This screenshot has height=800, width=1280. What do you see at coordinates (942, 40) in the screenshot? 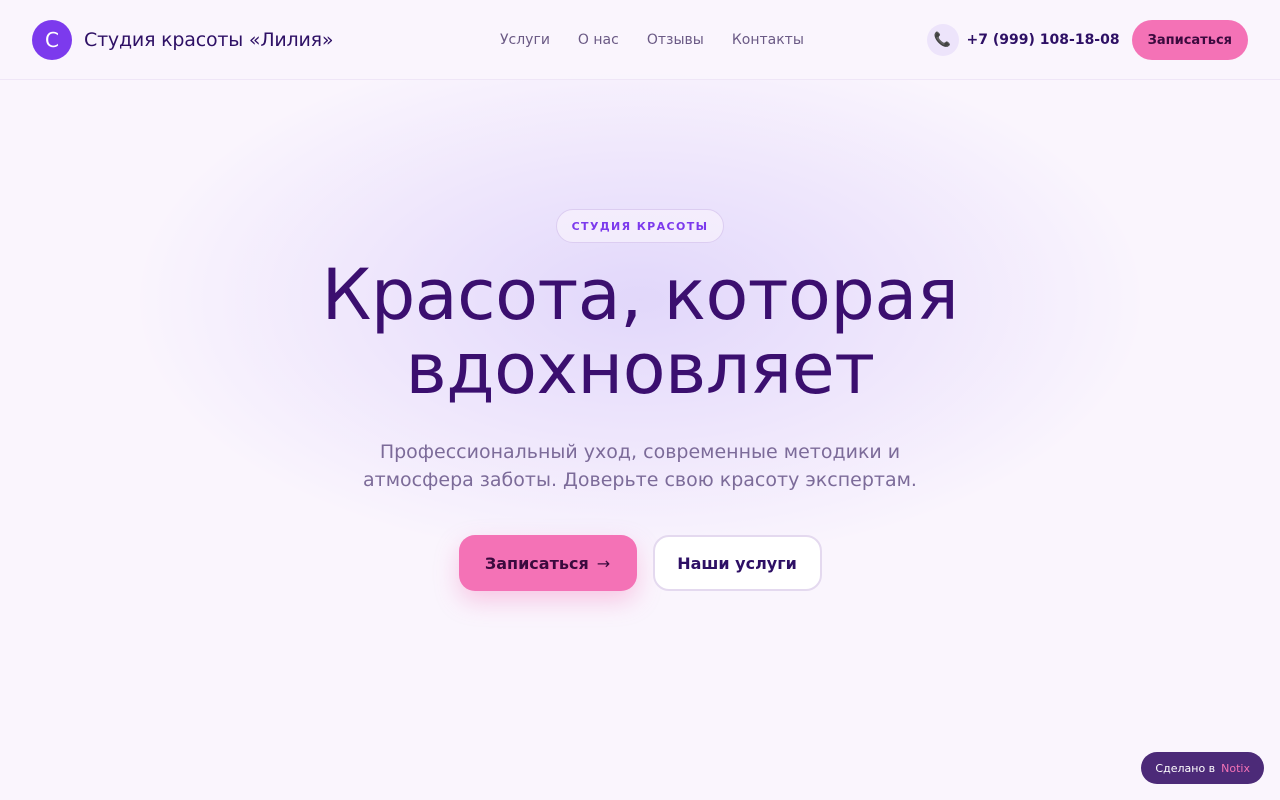
I see `phone-icon: 📞` at bounding box center [942, 40].